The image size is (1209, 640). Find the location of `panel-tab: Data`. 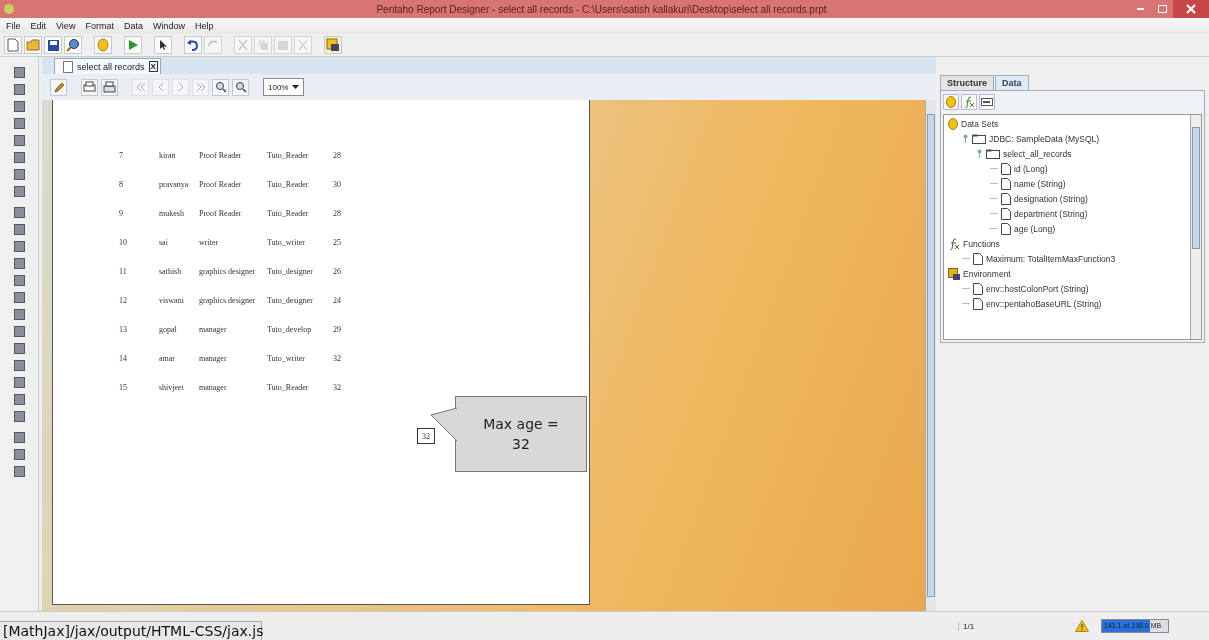

panel-tab: Data is located at coordinates (1012, 82).